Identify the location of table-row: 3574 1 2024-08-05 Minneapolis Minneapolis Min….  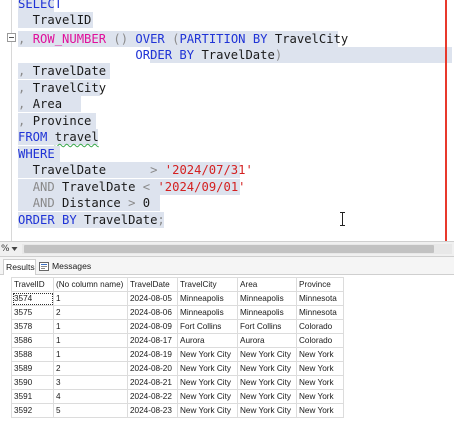
(177, 298).